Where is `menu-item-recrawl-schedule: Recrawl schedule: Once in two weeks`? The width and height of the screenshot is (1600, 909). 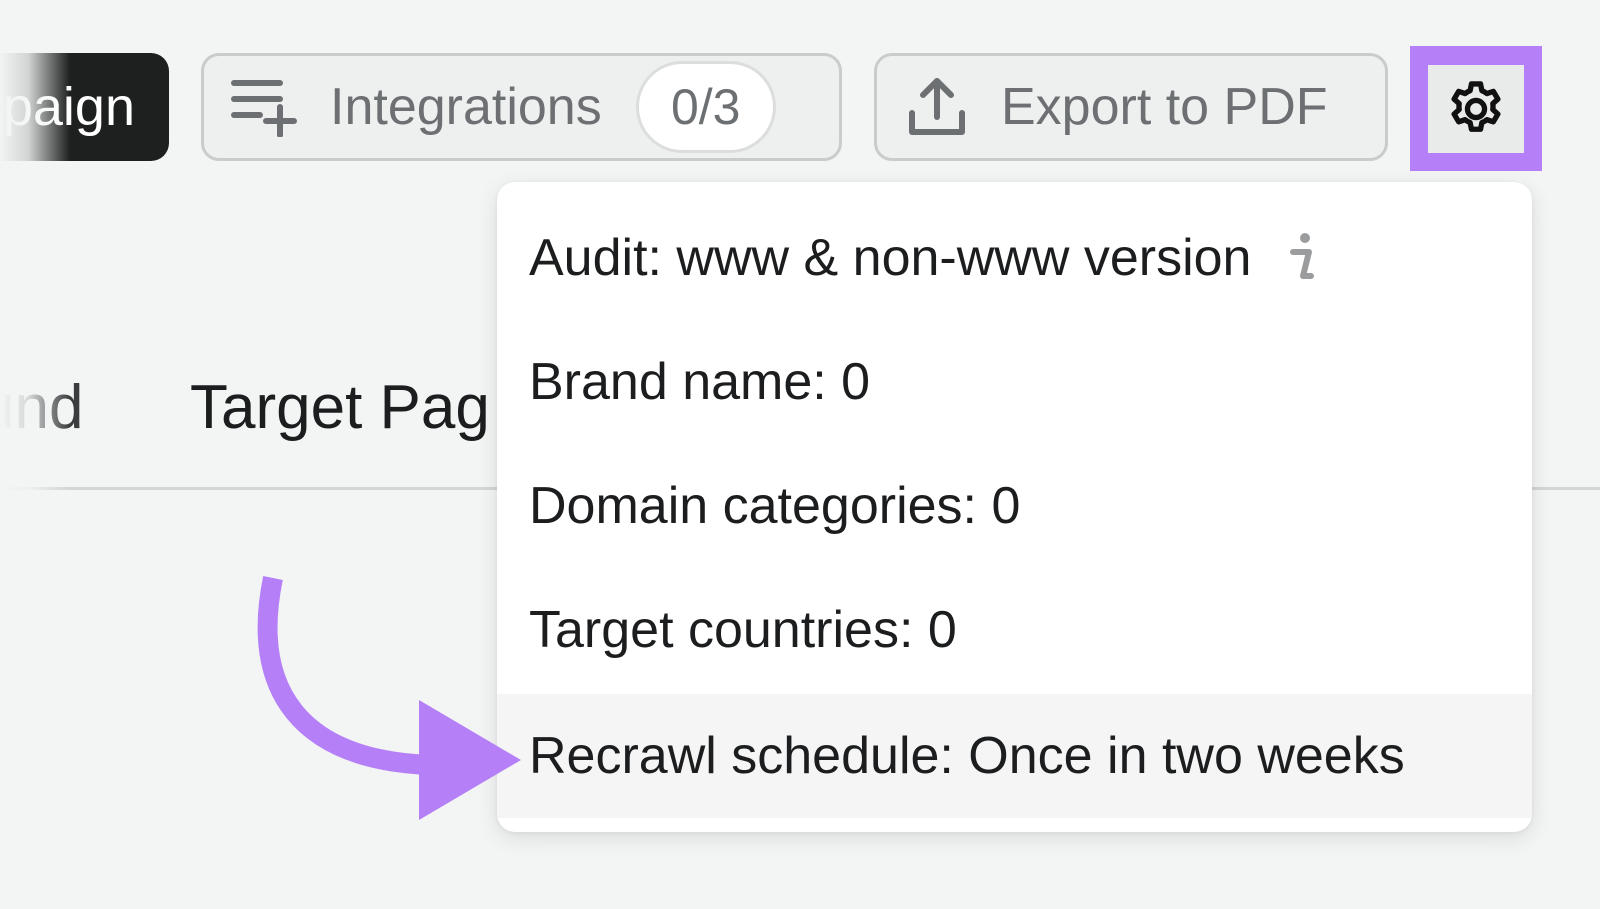
menu-item-recrawl-schedule: Recrawl schedule: Once in two weeks is located at coordinates (1014, 756).